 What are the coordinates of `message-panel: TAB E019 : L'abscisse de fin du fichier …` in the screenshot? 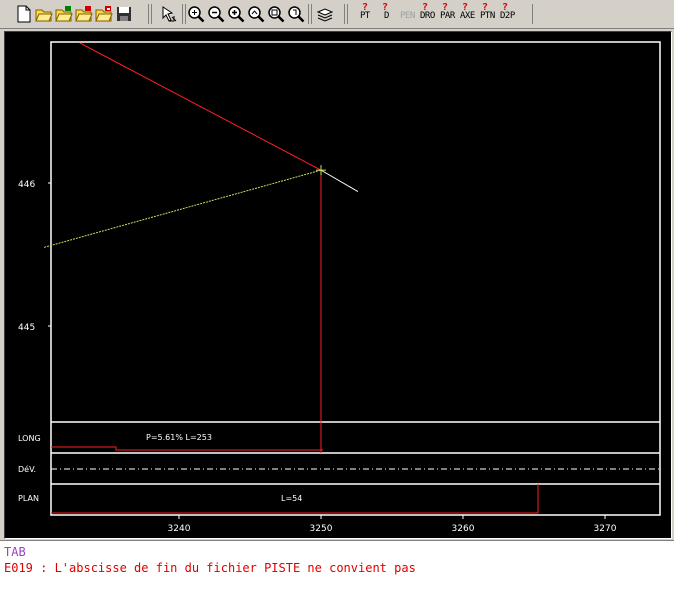 It's located at (337, 567).